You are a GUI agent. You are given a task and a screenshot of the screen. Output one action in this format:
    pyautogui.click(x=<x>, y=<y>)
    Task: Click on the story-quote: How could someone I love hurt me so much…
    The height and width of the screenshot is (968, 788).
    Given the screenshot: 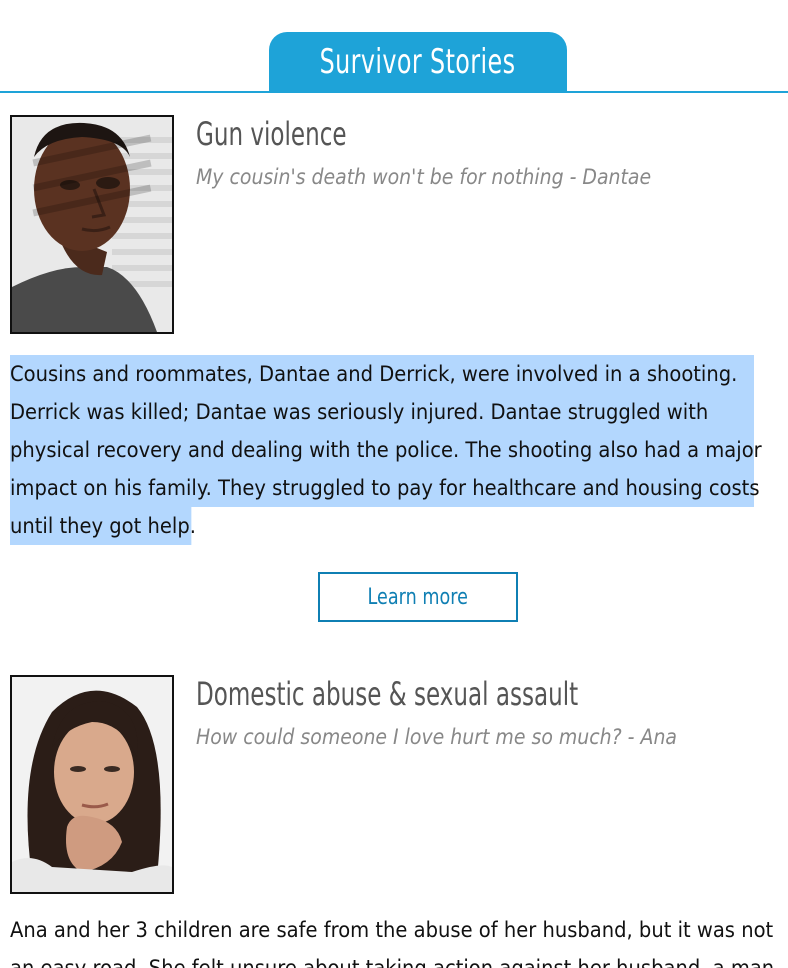 What is the action you would take?
    pyautogui.click(x=437, y=737)
    